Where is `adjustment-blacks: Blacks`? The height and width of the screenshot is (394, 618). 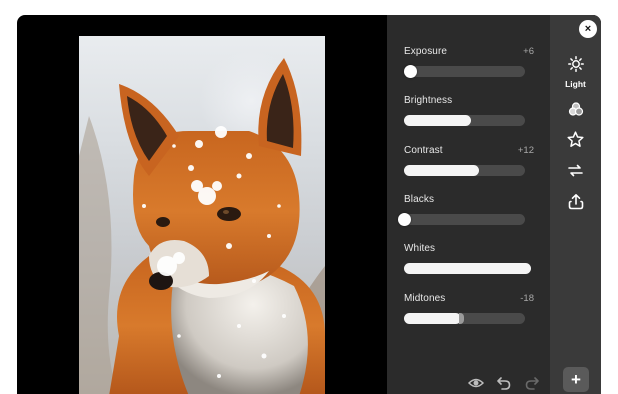
adjustment-blacks: Blacks is located at coordinates (466, 209).